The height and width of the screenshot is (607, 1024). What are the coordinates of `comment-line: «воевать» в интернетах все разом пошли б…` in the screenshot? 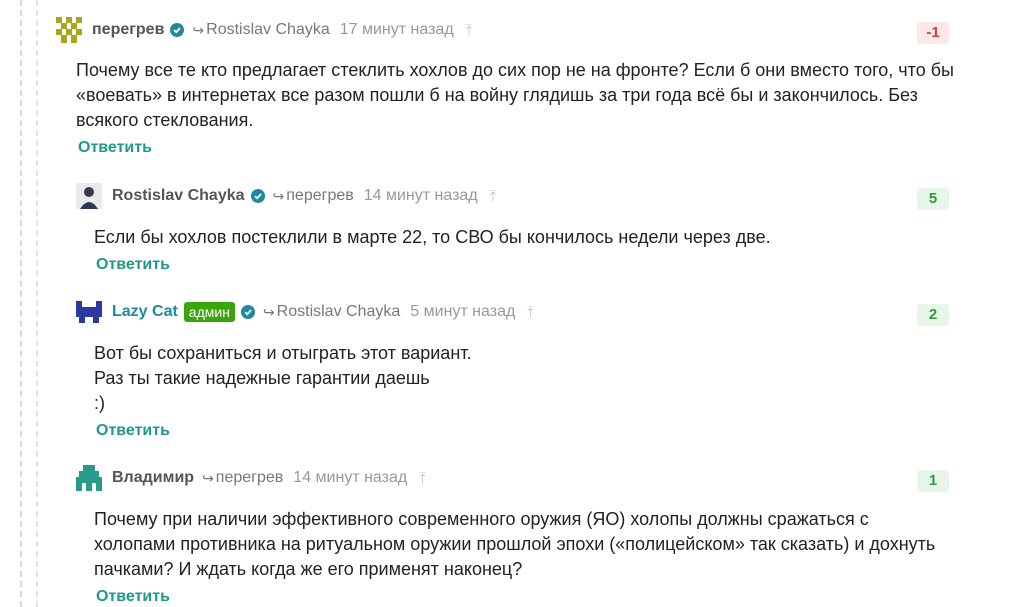 It's located at (497, 95).